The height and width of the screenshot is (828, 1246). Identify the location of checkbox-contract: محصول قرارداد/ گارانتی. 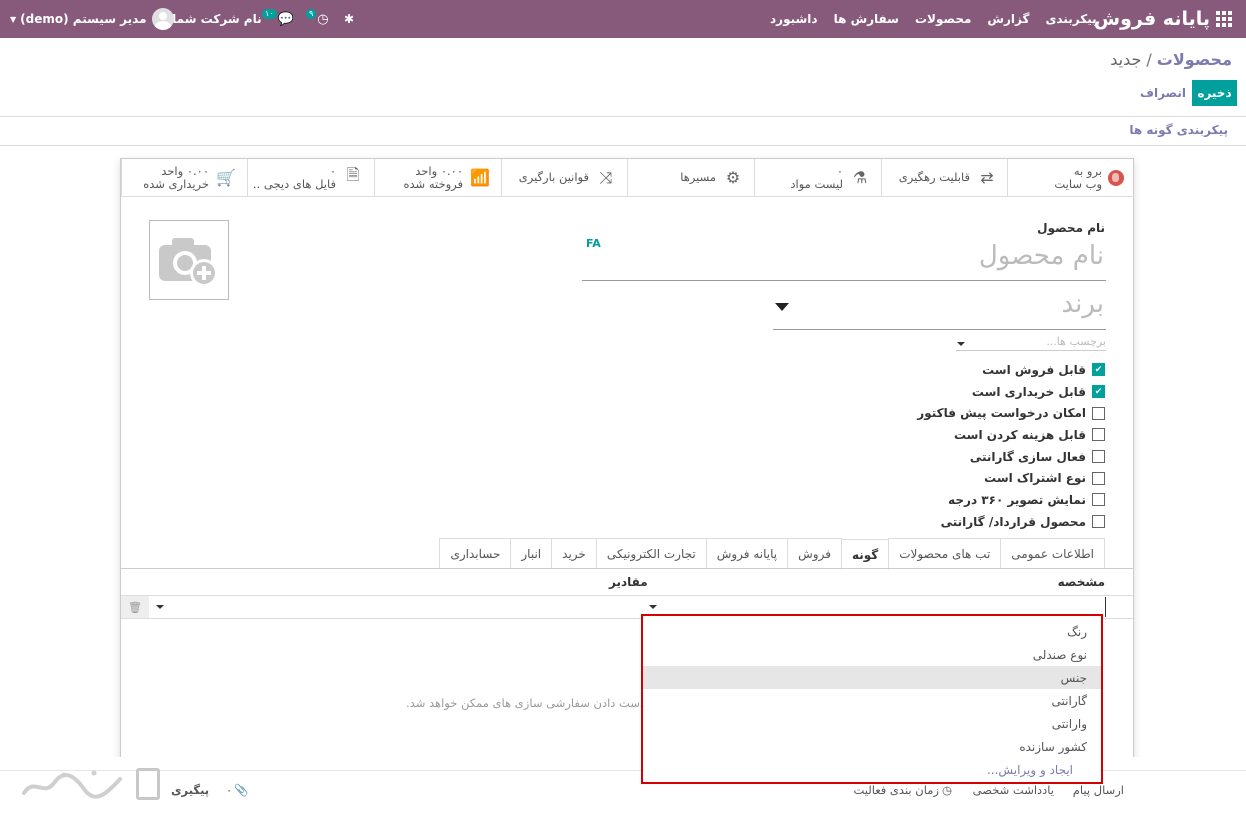
(1011, 522).